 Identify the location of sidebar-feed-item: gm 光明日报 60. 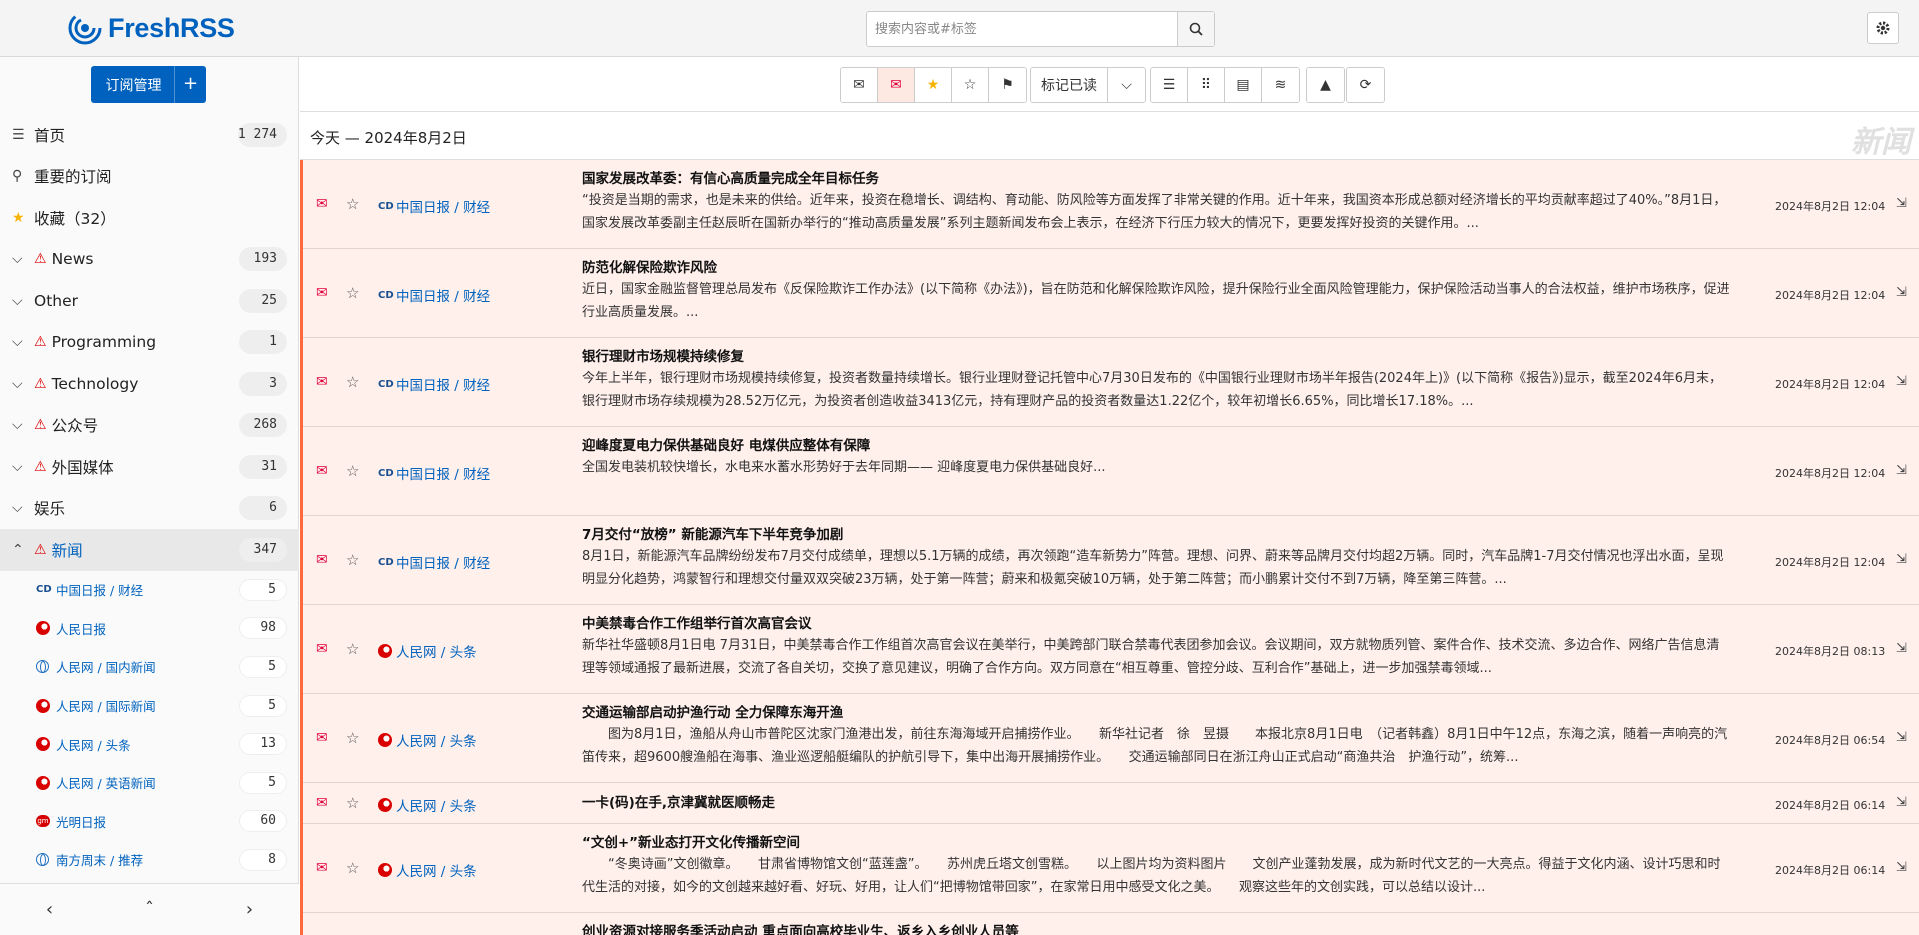
(149, 821).